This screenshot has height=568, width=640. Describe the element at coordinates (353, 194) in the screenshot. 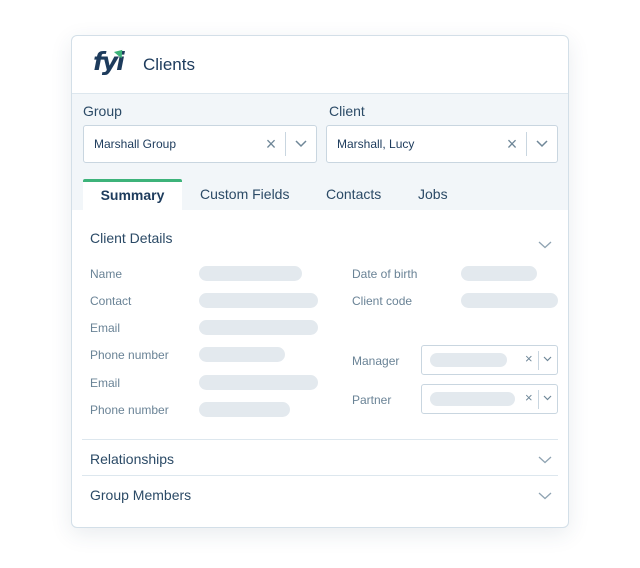

I see `tab-contacts: Contacts` at that location.